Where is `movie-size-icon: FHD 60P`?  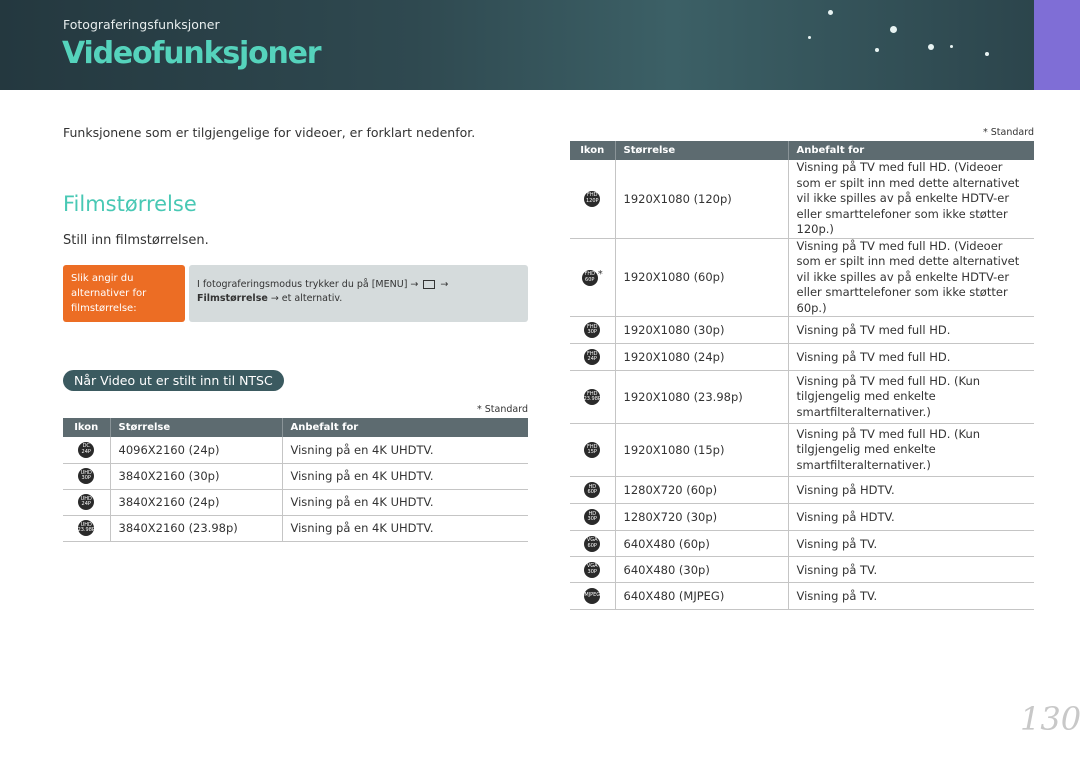
movie-size-icon: FHD 60P is located at coordinates (589, 277).